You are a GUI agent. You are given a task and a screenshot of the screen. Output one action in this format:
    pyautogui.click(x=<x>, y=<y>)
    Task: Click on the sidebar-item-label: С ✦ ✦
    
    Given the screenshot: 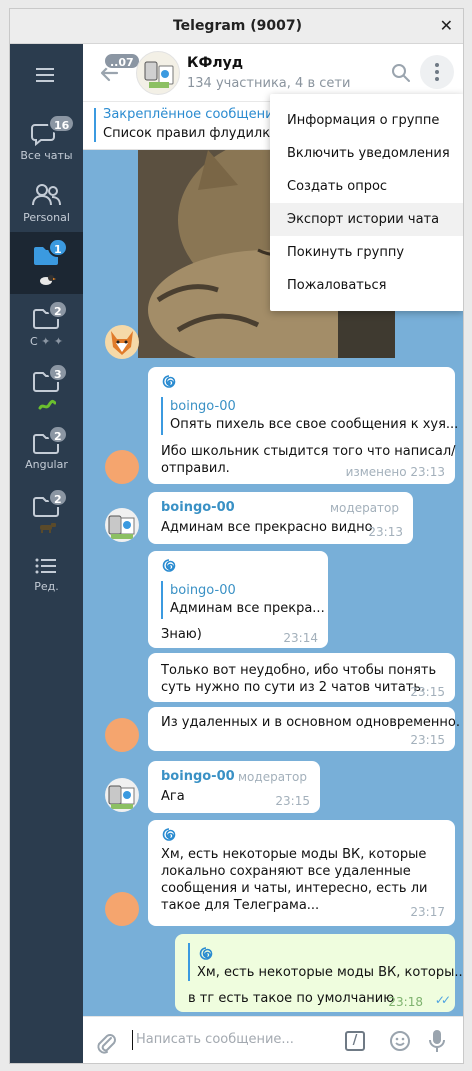 What is the action you would take?
    pyautogui.click(x=46, y=341)
    